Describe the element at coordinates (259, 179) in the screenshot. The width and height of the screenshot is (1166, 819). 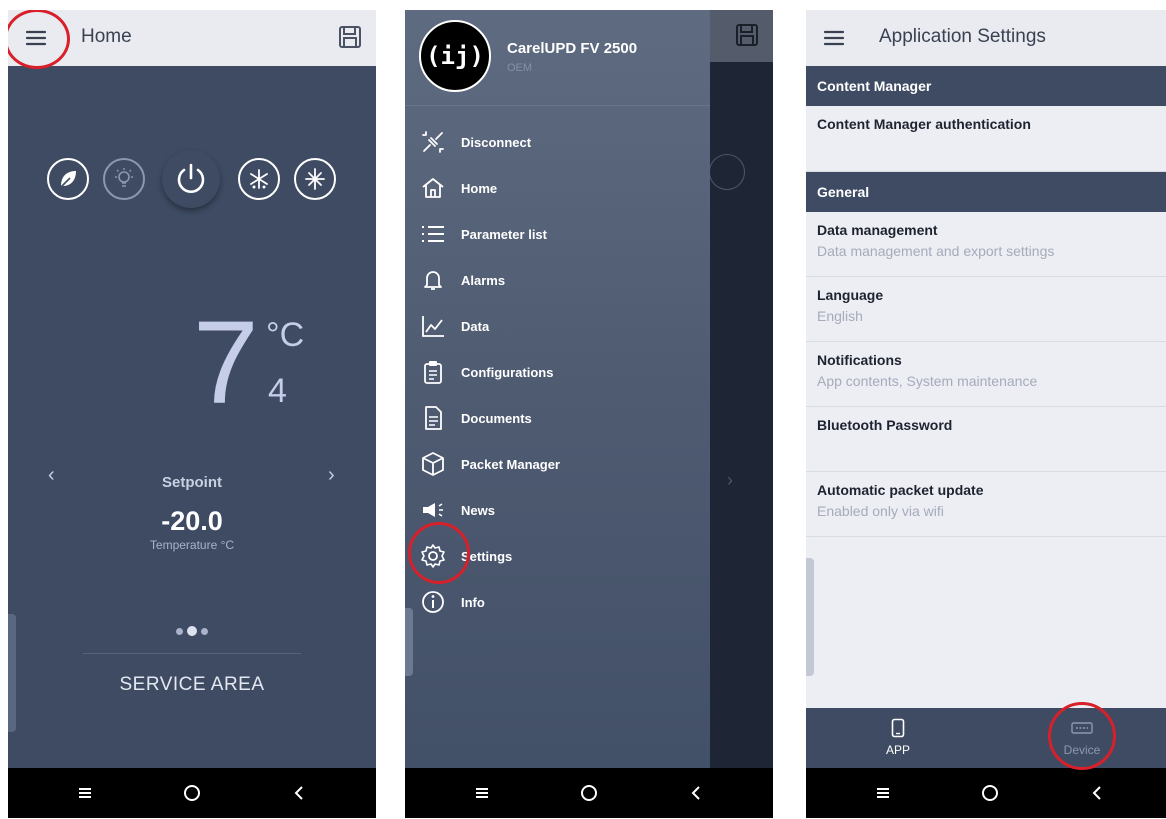
I see `defrost-icon` at that location.